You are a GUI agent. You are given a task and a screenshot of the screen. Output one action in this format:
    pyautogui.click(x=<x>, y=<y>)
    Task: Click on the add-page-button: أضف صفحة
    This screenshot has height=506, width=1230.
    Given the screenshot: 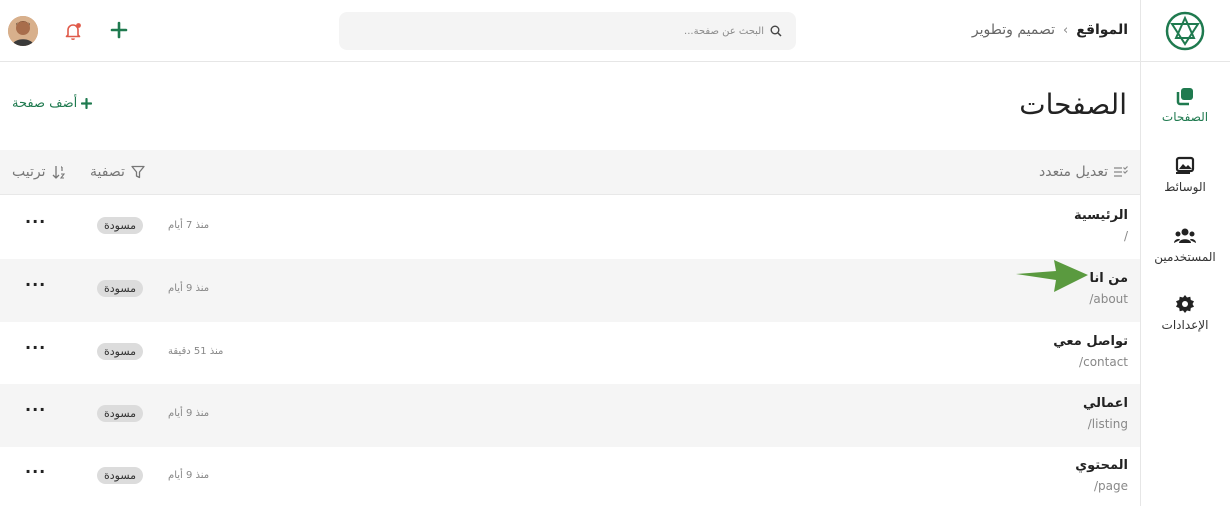 What is the action you would take?
    pyautogui.click(x=52, y=103)
    